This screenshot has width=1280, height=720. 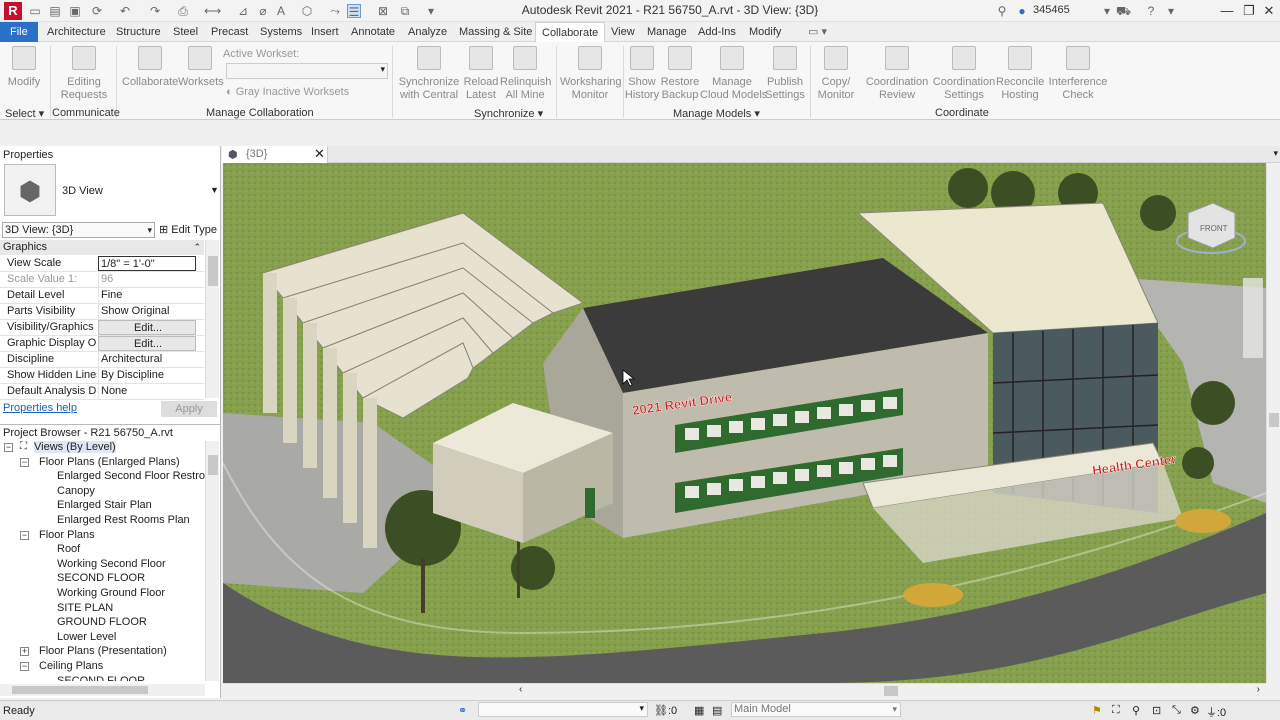 What do you see at coordinates (102, 448) in the screenshot?
I see `browser-item: − Views (By Level) ⛶` at bounding box center [102, 448].